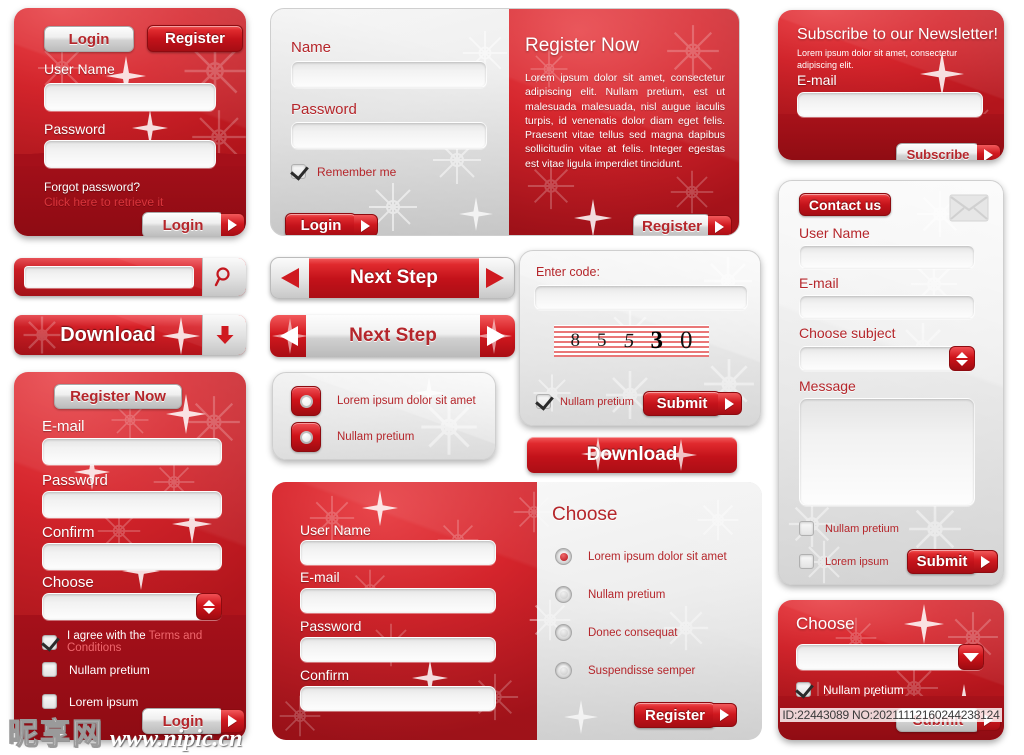 The width and height of the screenshot is (1024, 755). What do you see at coordinates (585, 401) in the screenshot?
I see `captcha-check-row: Nullam pretium` at bounding box center [585, 401].